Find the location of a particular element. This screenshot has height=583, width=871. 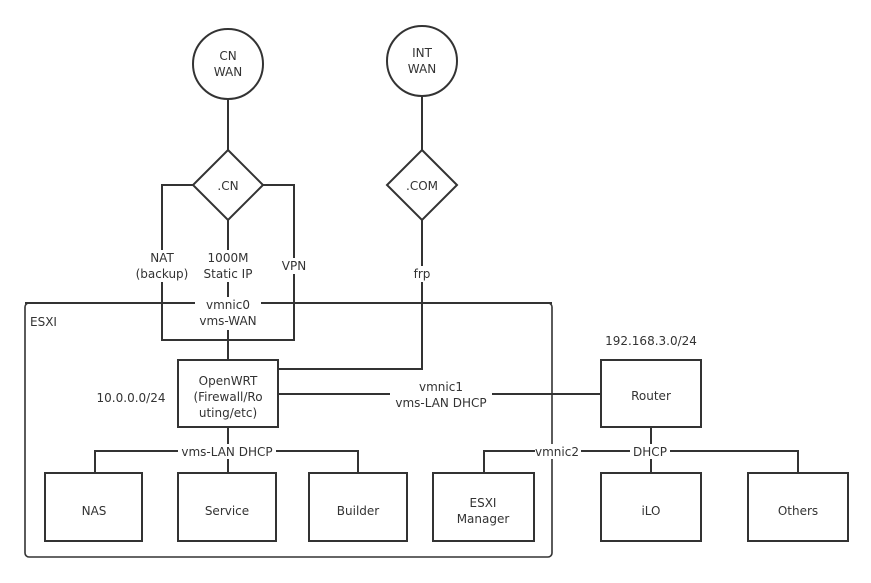

node-esxi-manager-line2: Manager is located at coordinates (483, 519).